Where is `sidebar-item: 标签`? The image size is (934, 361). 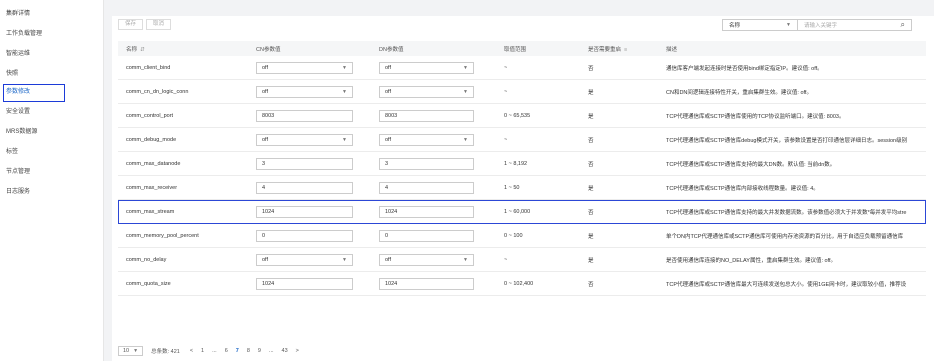 sidebar-item: 标签 is located at coordinates (51, 152).